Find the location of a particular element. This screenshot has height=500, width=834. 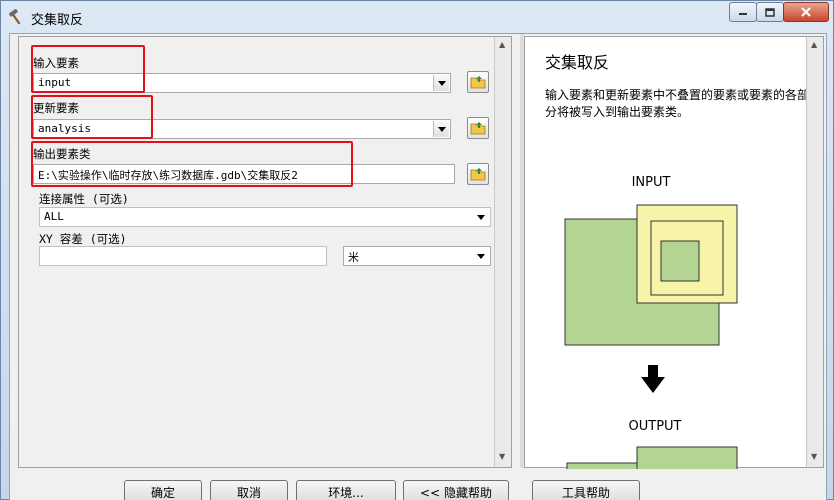

join-attributes-select: ALL is located at coordinates (265, 217).